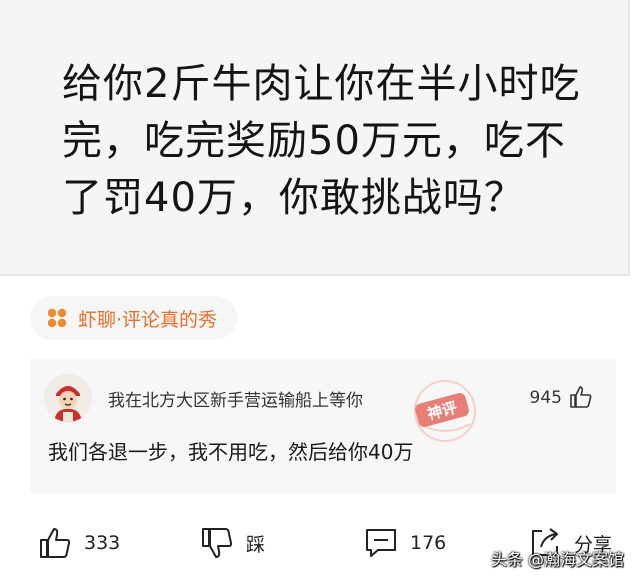 This screenshot has width=640, height=582. What do you see at coordinates (557, 559) in the screenshot?
I see `watermark: 头条 @瀚海文案馆` at bounding box center [557, 559].